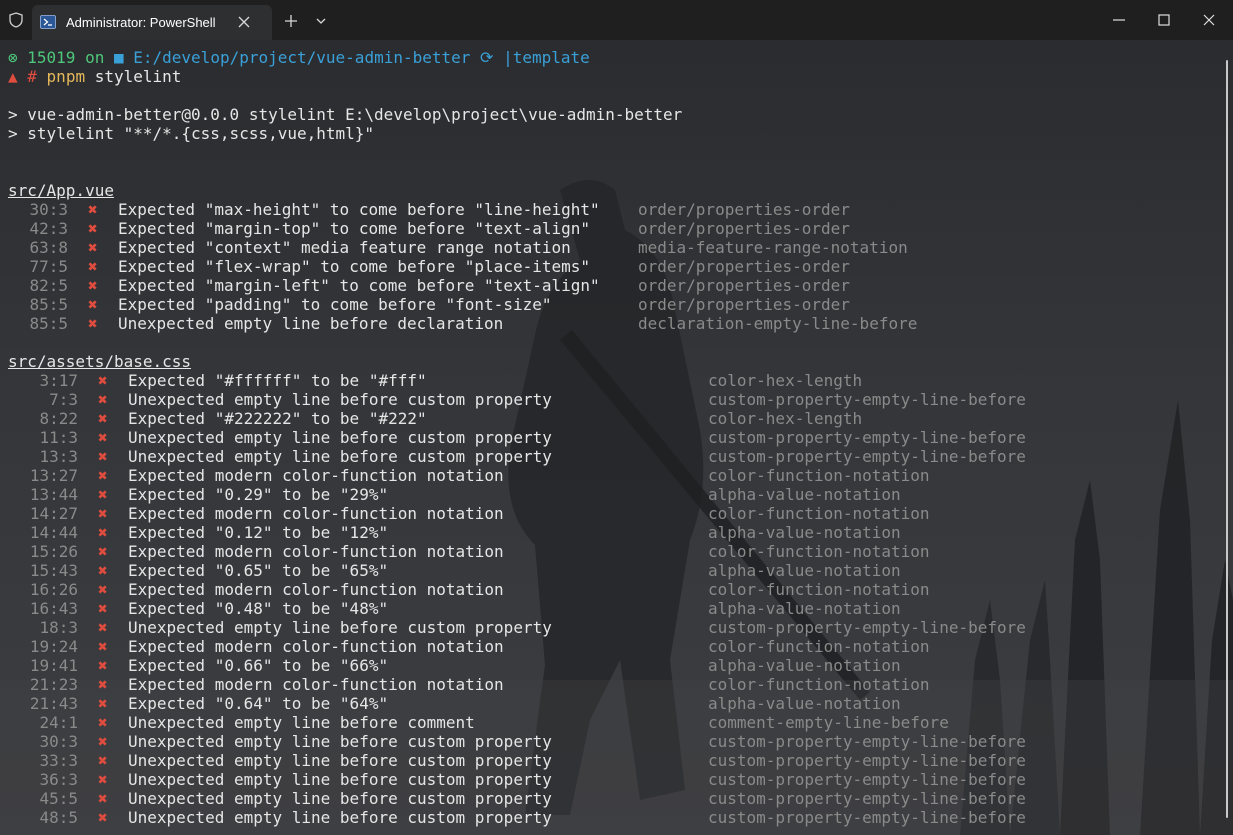 Image resolution: width=1233 pixels, height=835 pixels. I want to click on issue-location: 19:41, so click(53, 665).